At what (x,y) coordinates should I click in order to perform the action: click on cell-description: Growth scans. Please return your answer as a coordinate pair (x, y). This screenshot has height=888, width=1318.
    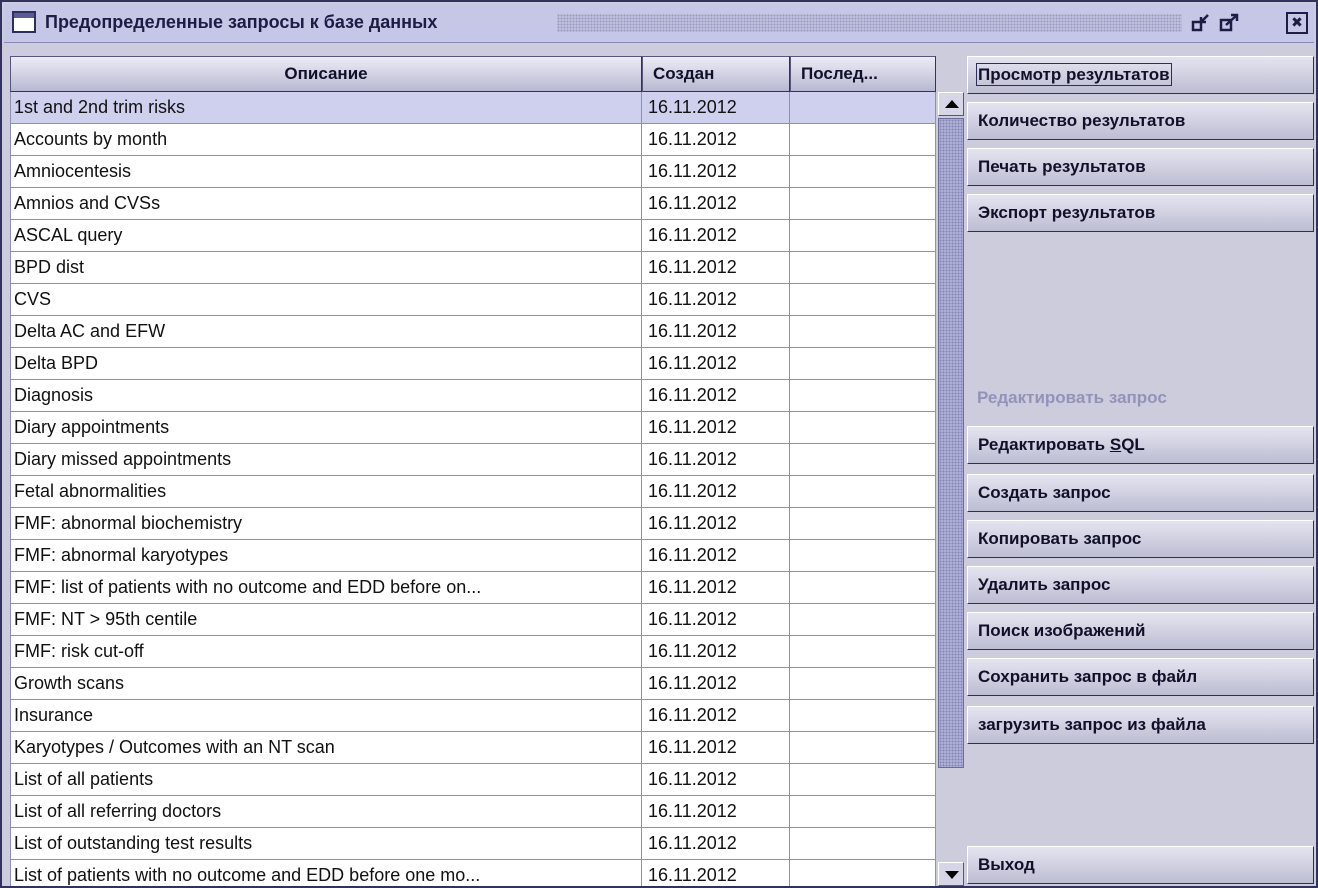
    Looking at the image, I should click on (326, 684).